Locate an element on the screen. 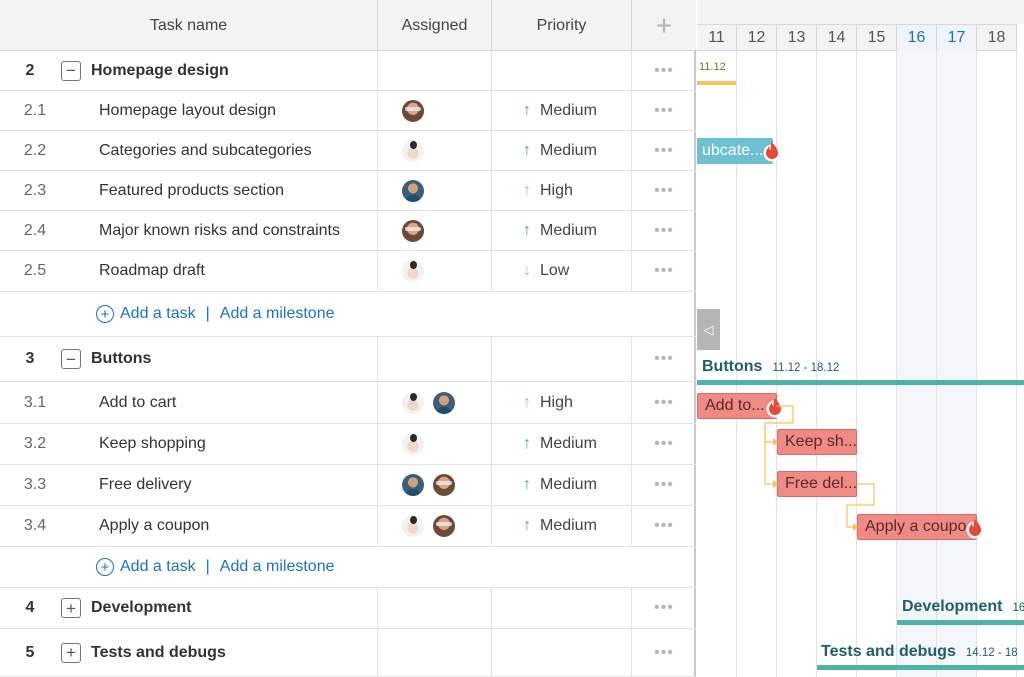 The image size is (1024, 677). group-name: Tests and debugs is located at coordinates (158, 653).